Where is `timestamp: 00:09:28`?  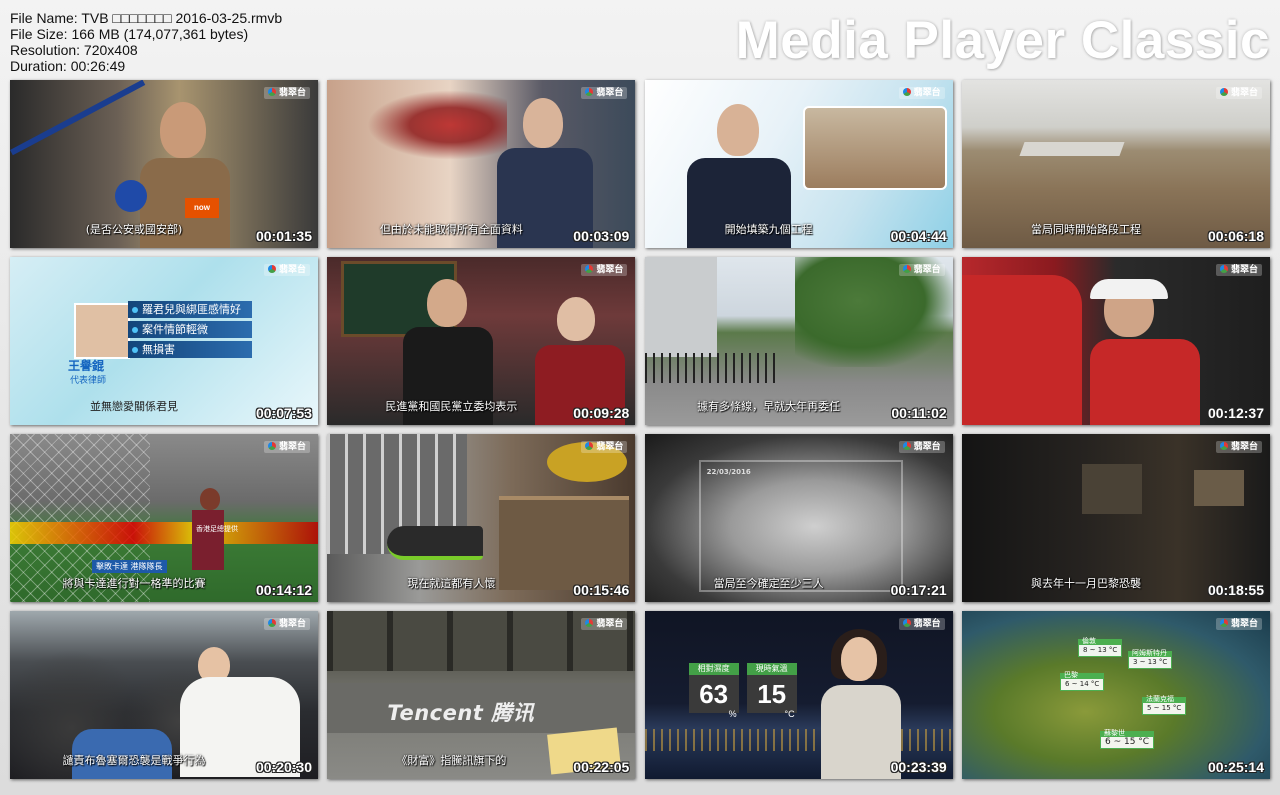
timestamp: 00:09:28 is located at coordinates (601, 413).